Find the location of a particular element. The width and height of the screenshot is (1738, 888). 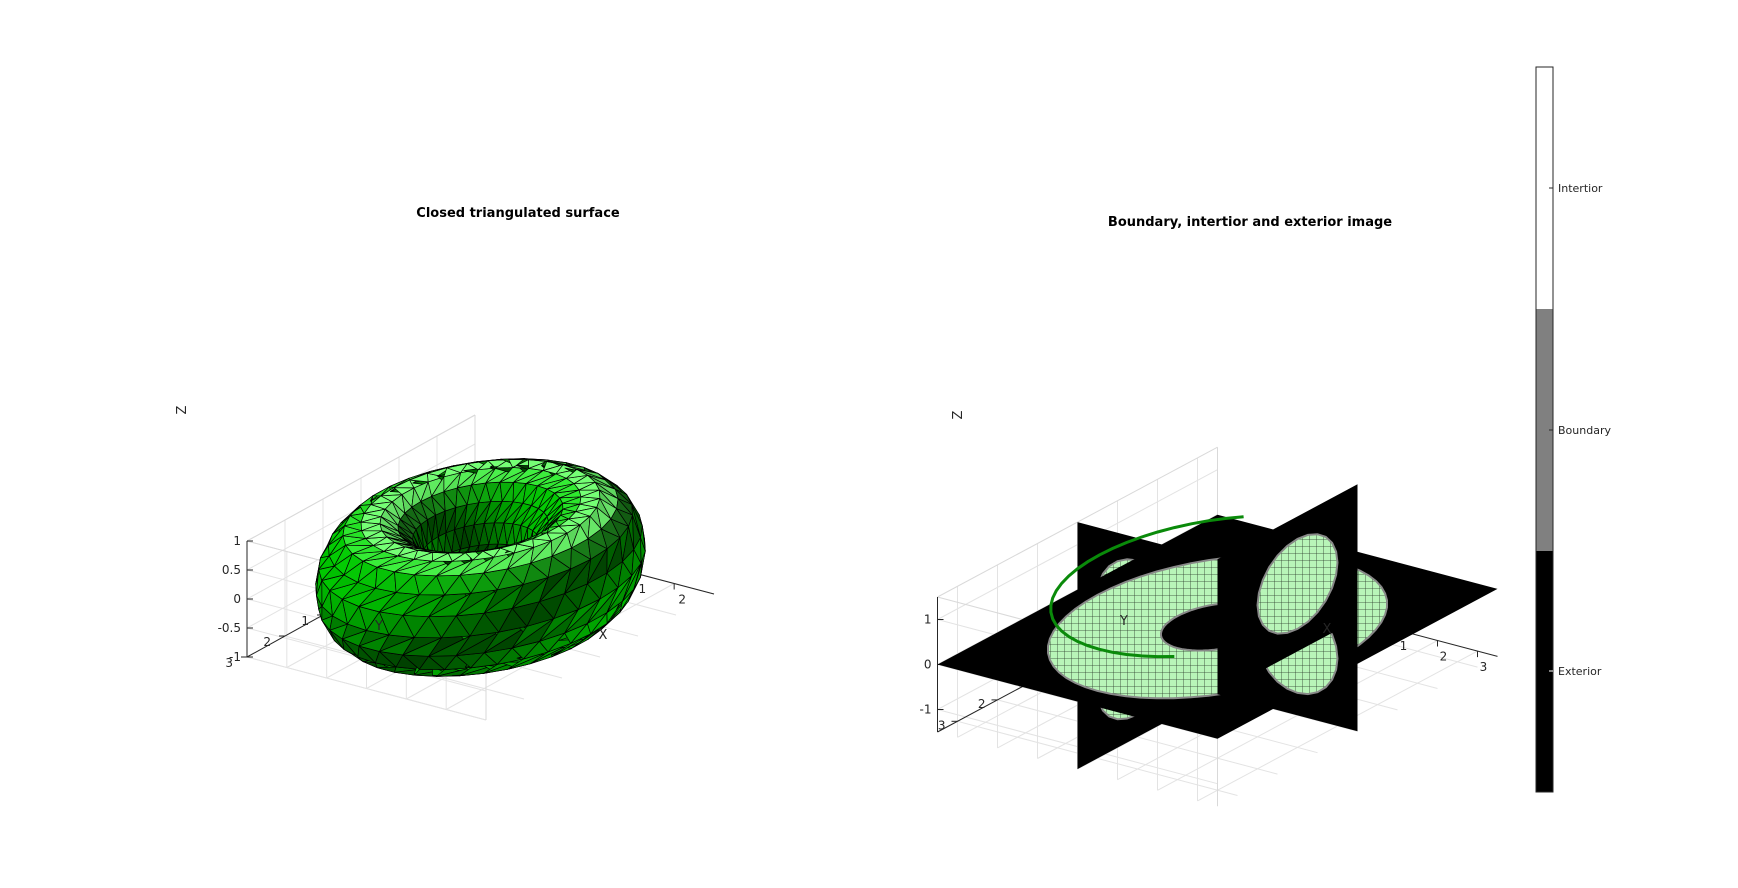

right-xlabel: X is located at coordinates (1327, 629).